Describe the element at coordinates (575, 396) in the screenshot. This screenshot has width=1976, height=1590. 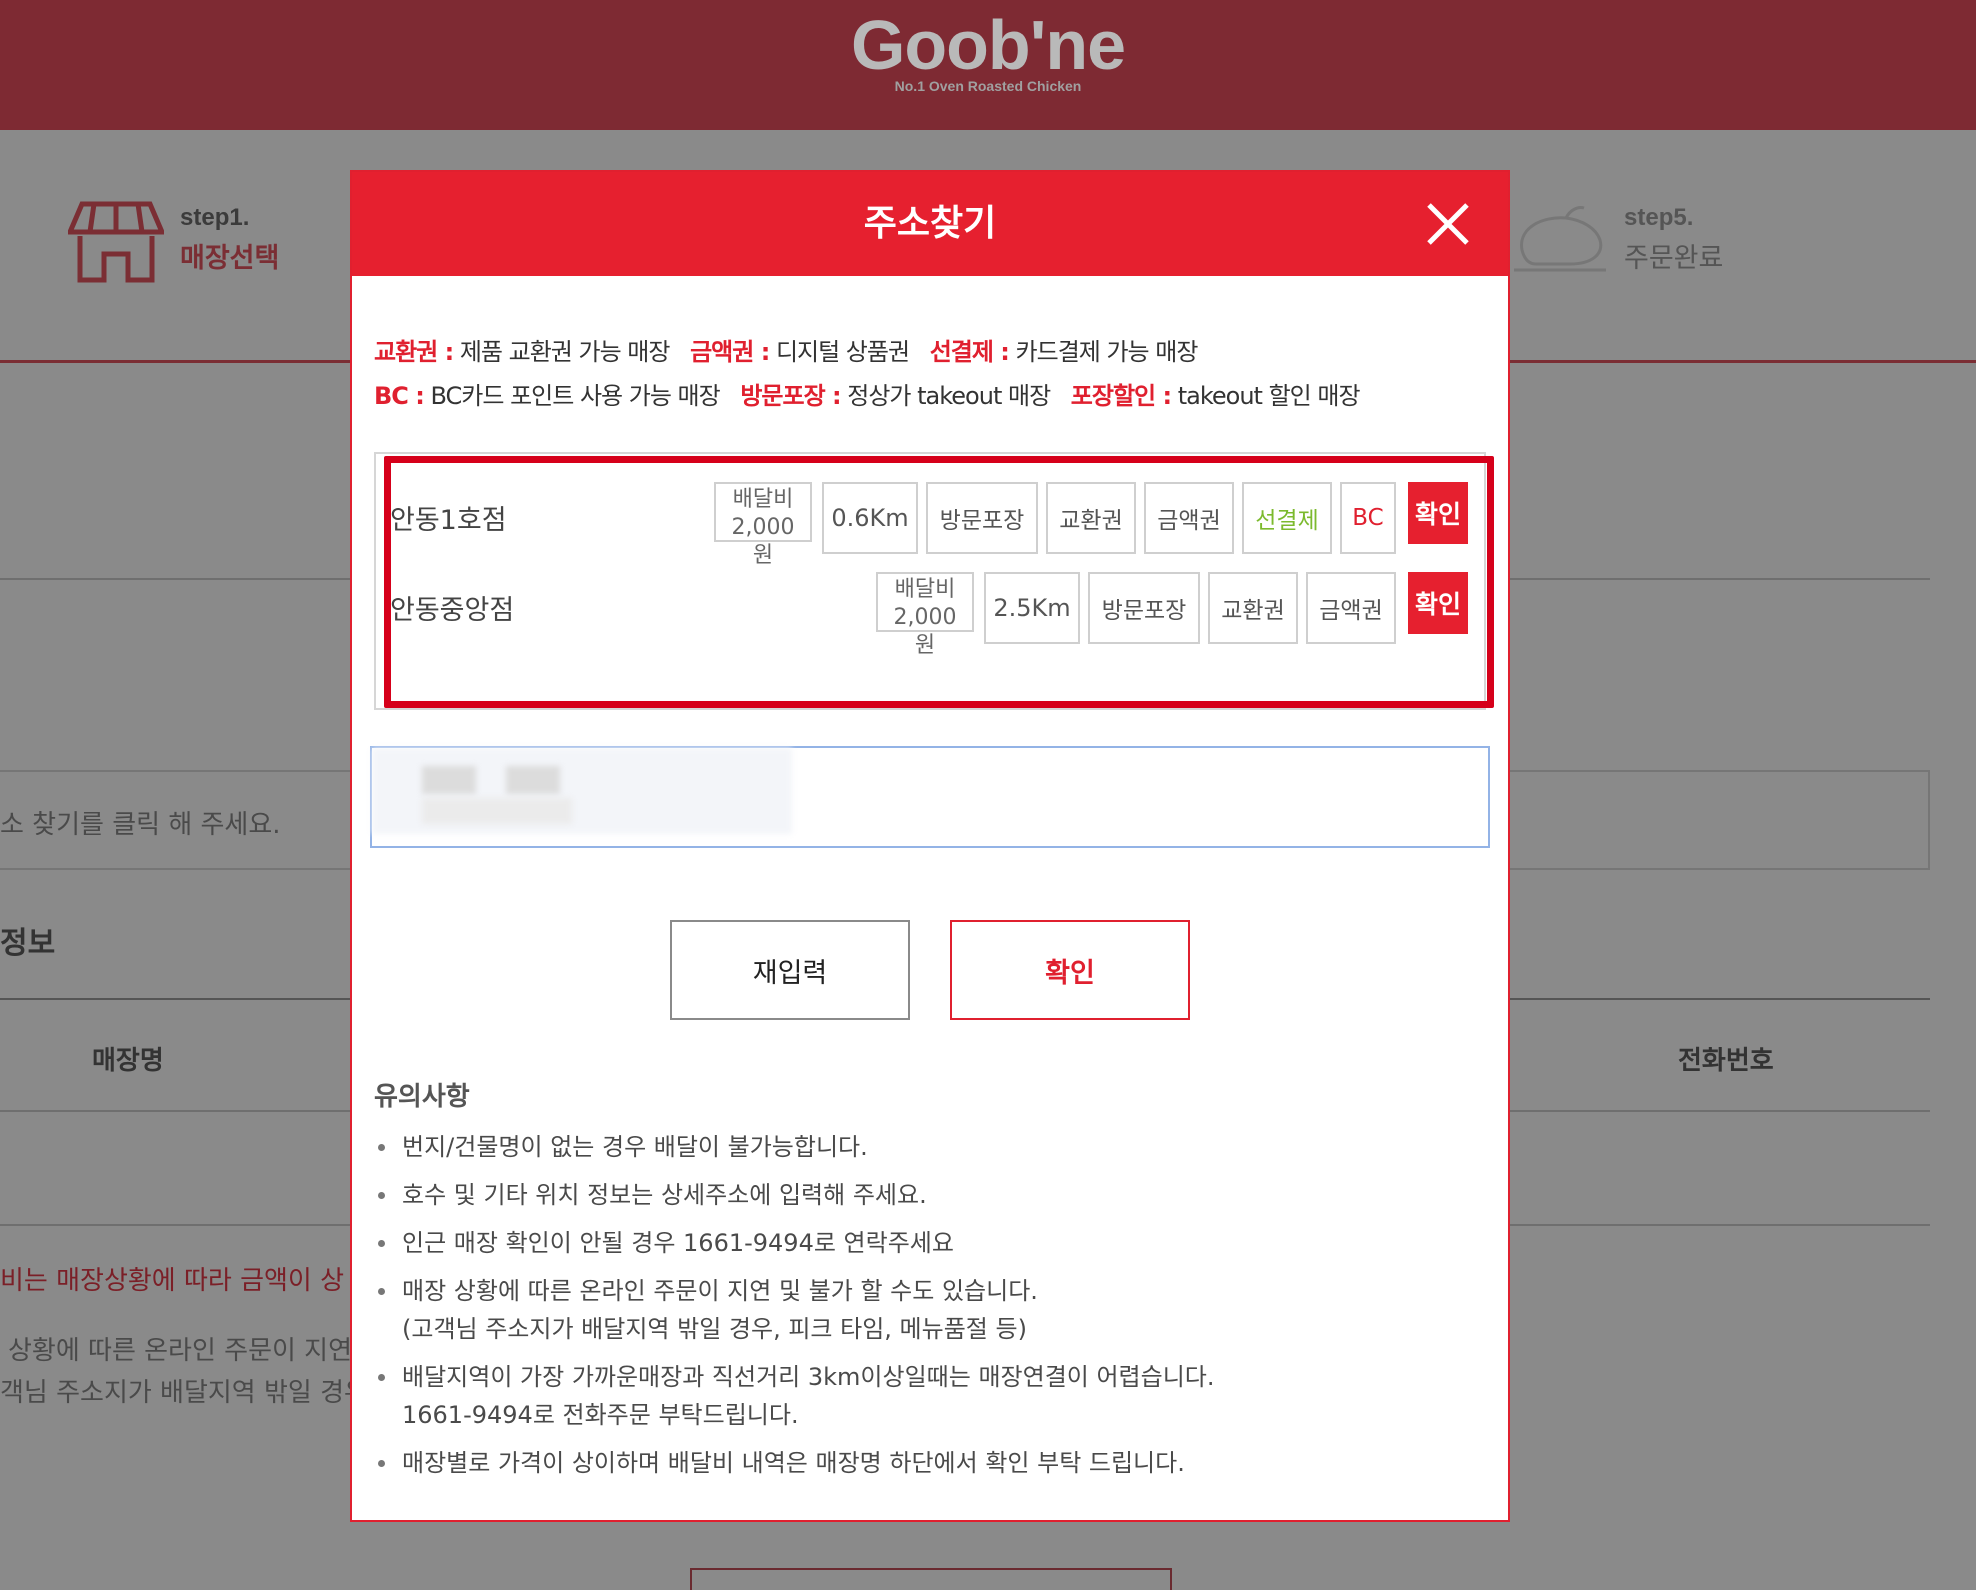
I see `legend-desc: BC카드 포인트 사용 가능 매장` at that location.